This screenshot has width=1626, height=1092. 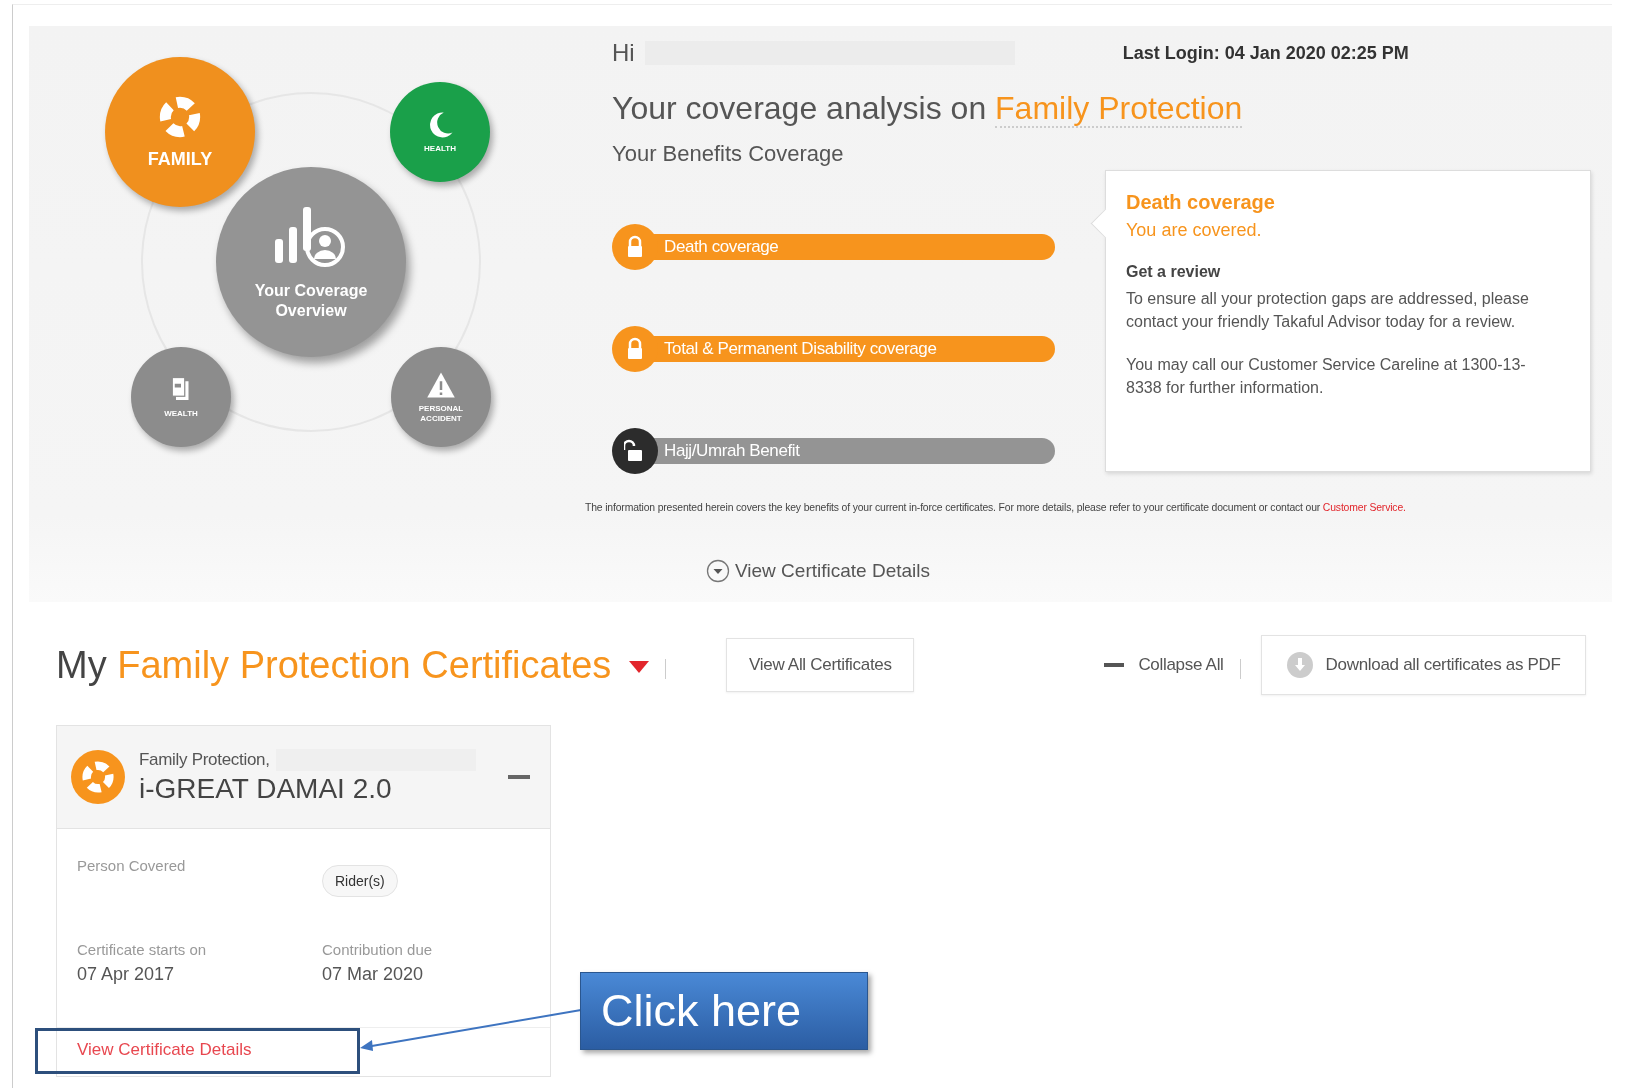 What do you see at coordinates (440, 132) in the screenshot?
I see `category-circle: HEALTH` at bounding box center [440, 132].